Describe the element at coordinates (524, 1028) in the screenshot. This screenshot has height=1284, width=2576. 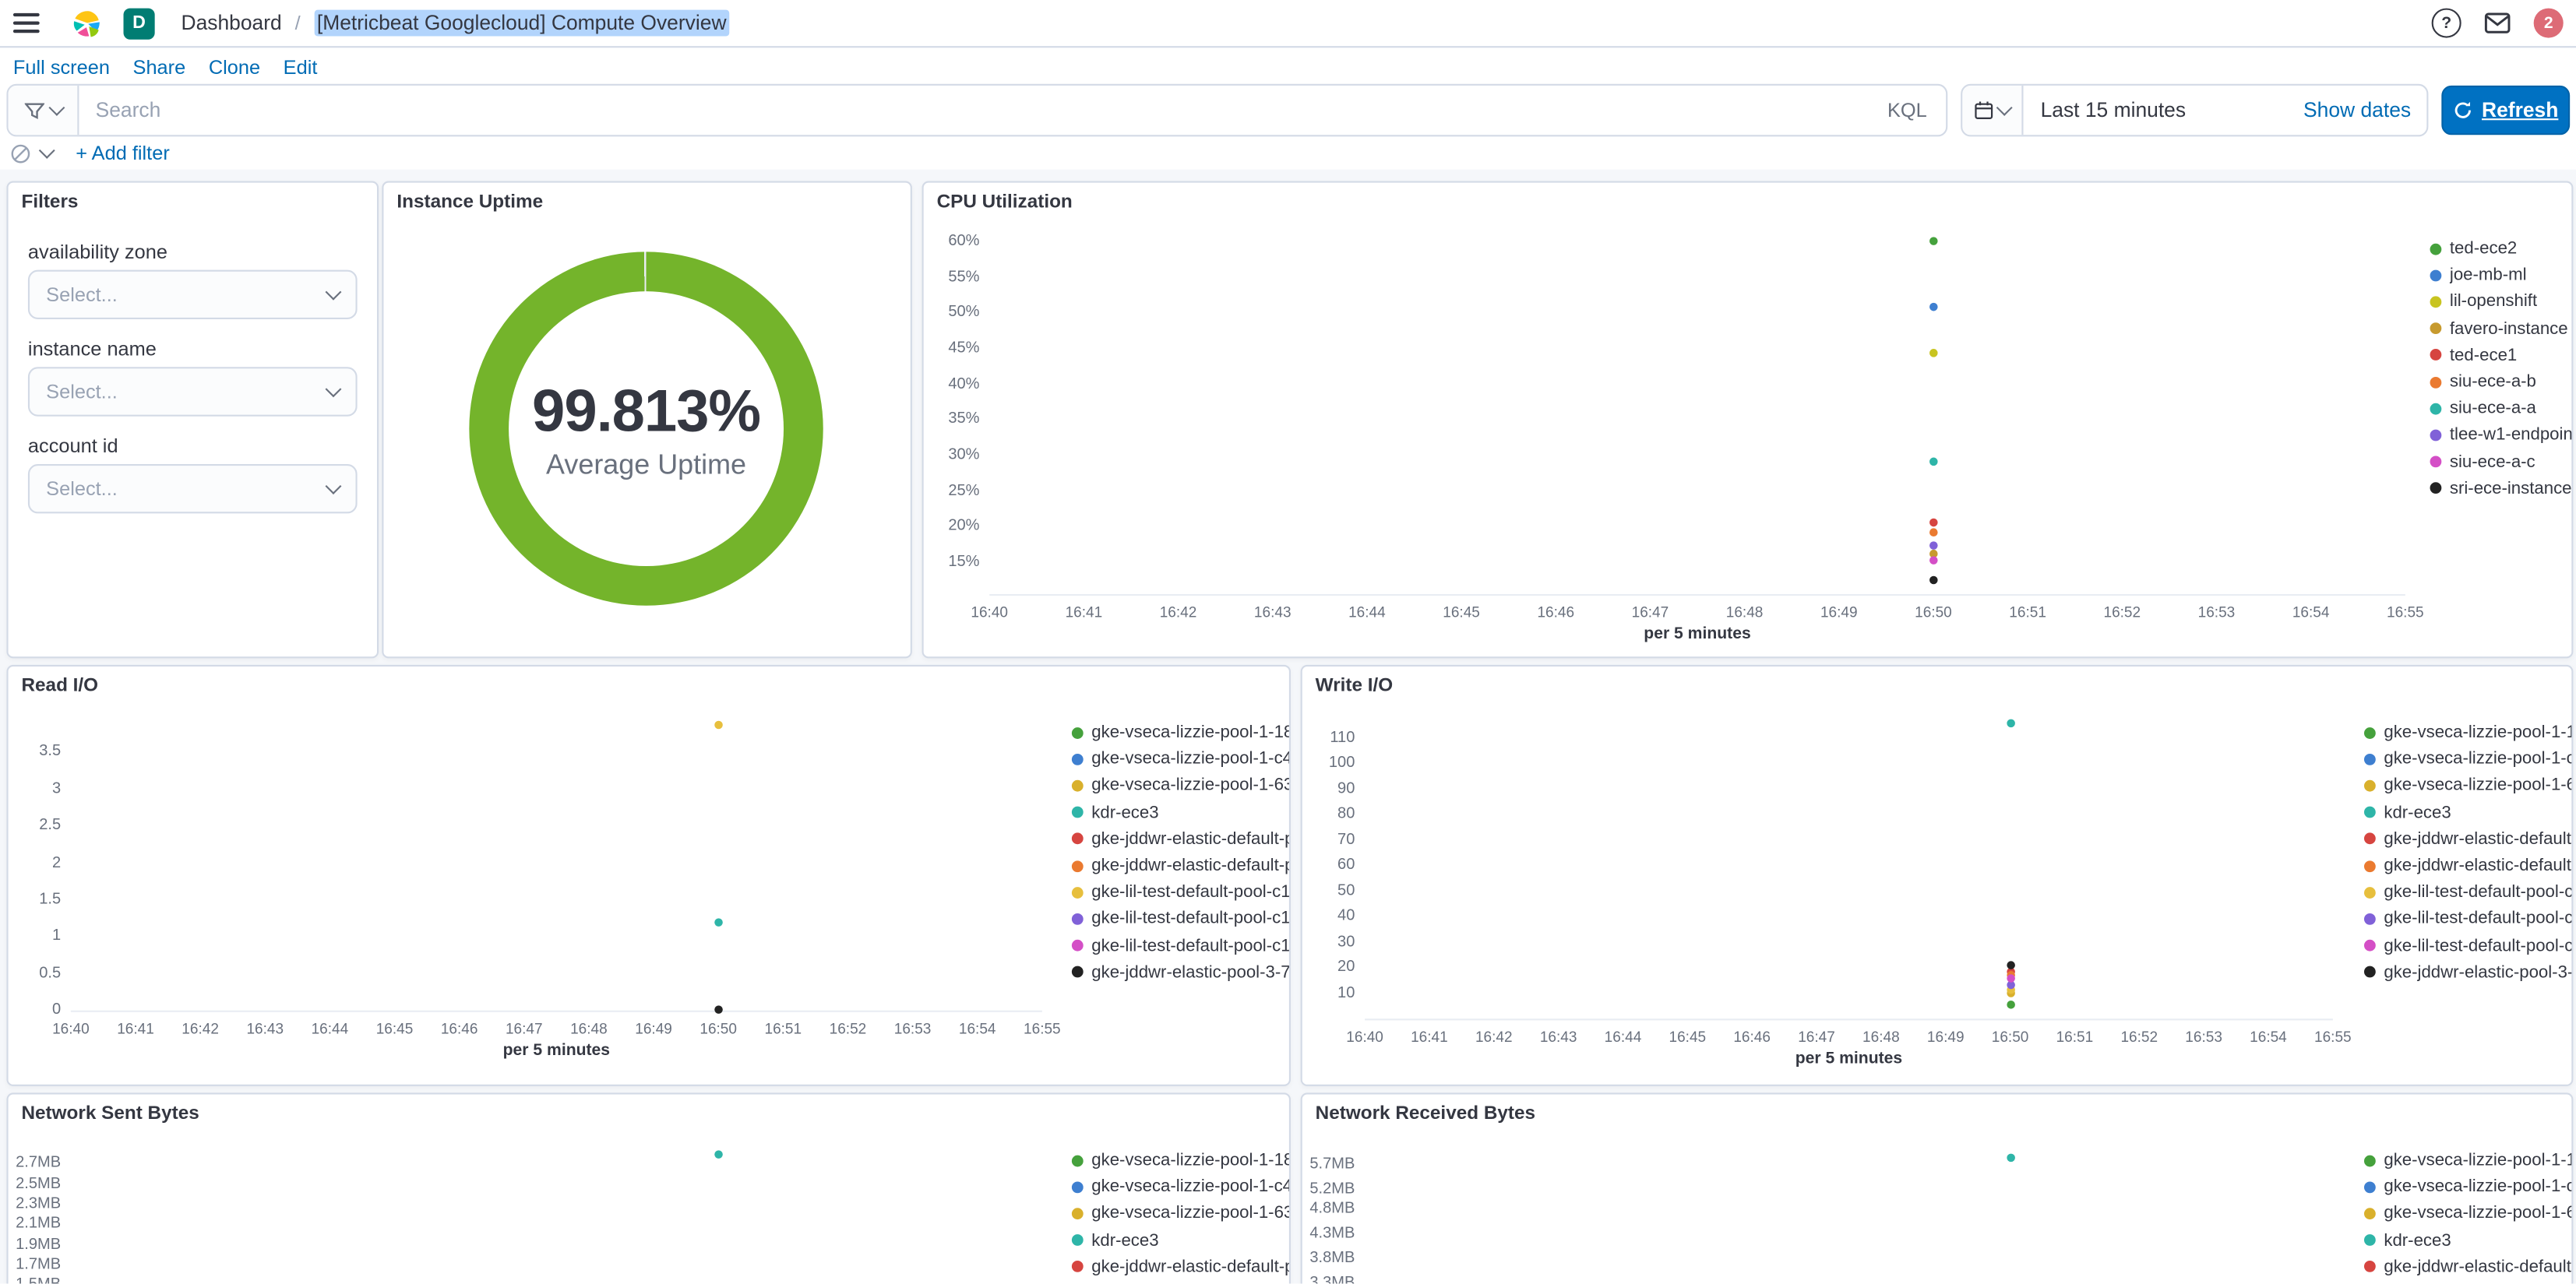
I see `x-axis-tick: 16:47` at that location.